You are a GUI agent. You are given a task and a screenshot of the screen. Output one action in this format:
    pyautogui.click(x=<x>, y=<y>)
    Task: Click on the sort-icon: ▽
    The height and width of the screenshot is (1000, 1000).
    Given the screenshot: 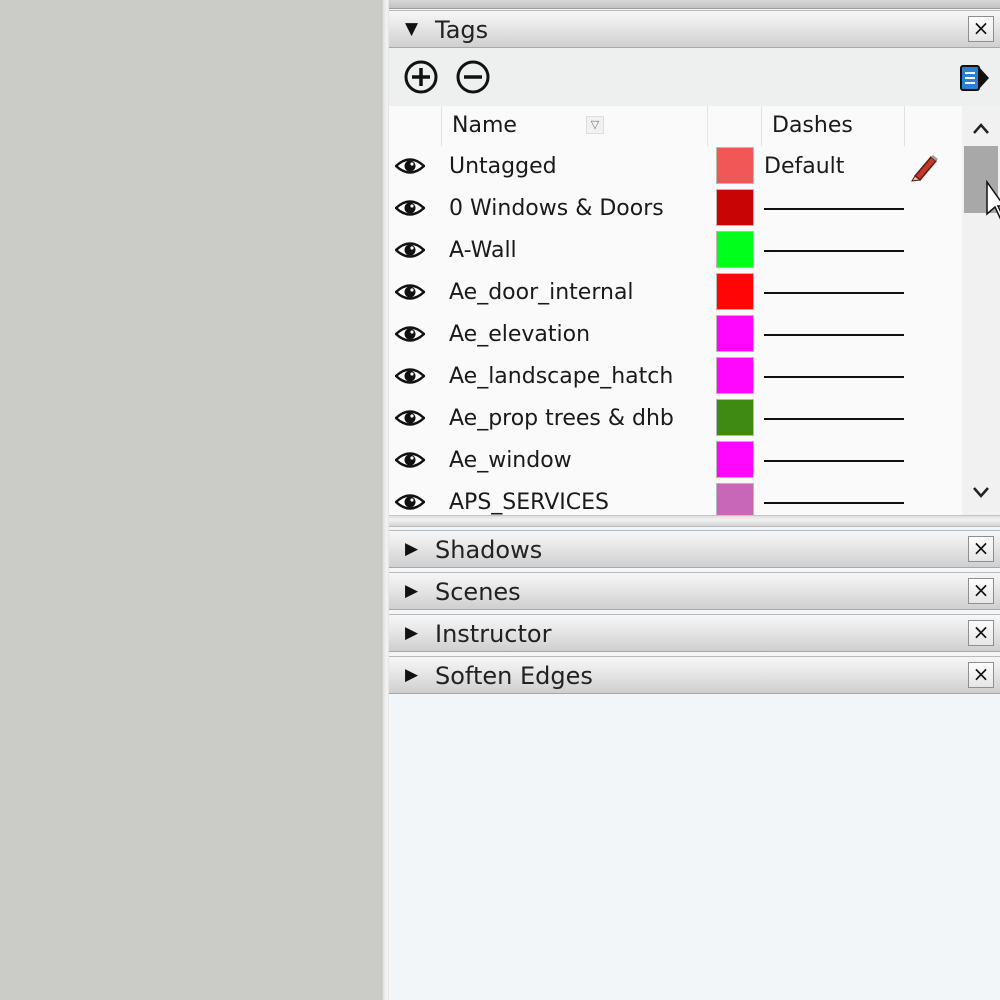 What is the action you would take?
    pyautogui.click(x=595, y=125)
    